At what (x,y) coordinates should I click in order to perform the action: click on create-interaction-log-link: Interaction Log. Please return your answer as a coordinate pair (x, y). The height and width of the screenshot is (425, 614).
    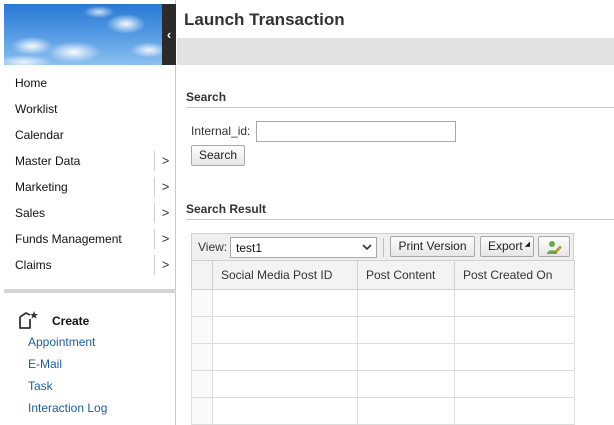
    Looking at the image, I should click on (67, 408).